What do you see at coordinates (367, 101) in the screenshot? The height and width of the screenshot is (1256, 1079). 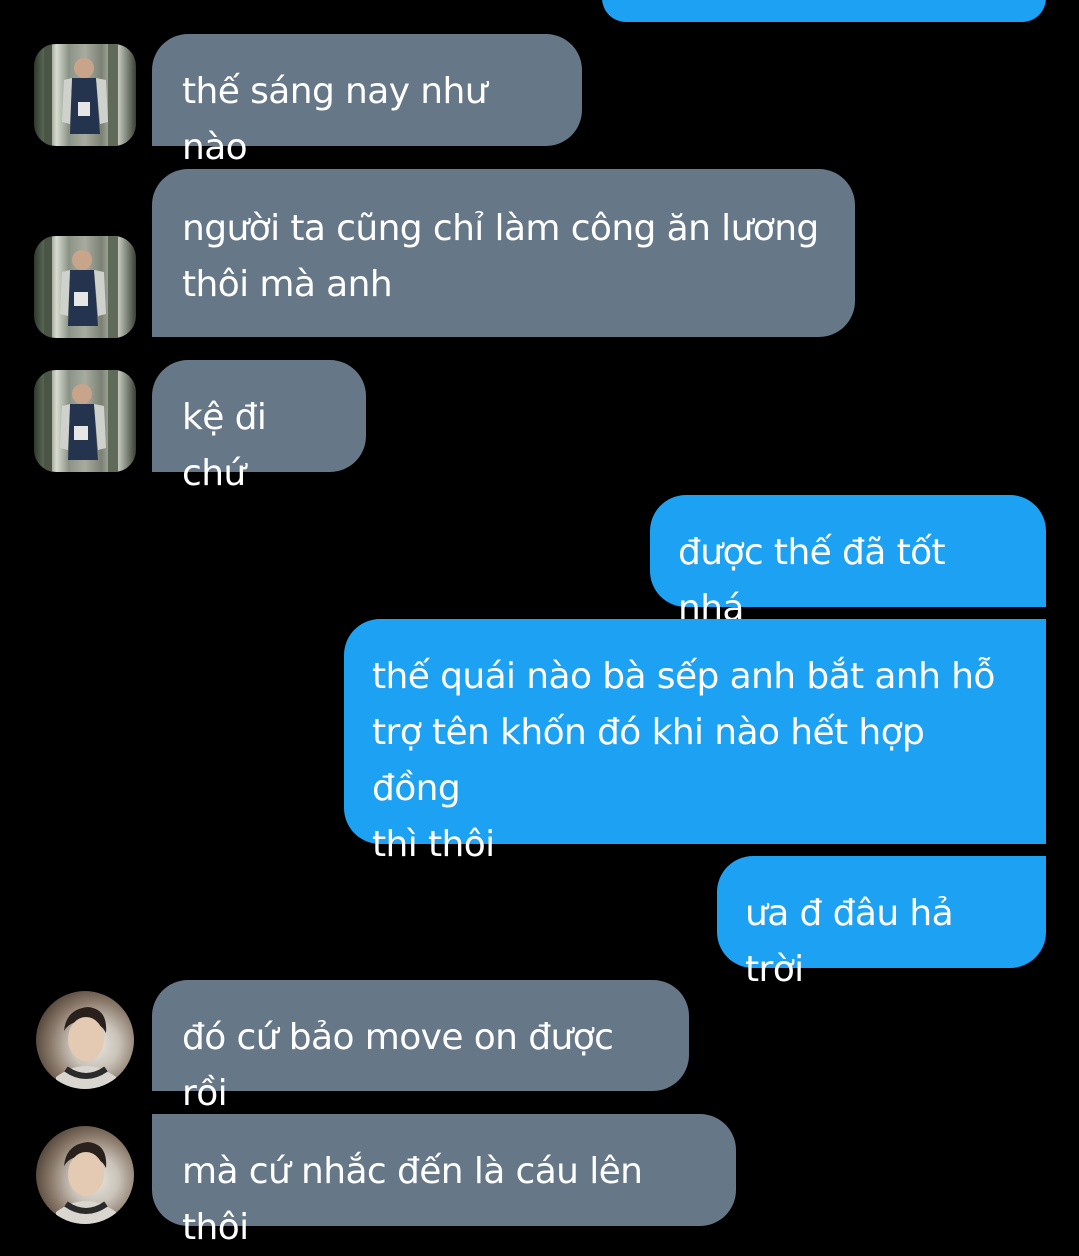 I see `incoming-message-bubble: thế sáng nay như nào` at bounding box center [367, 101].